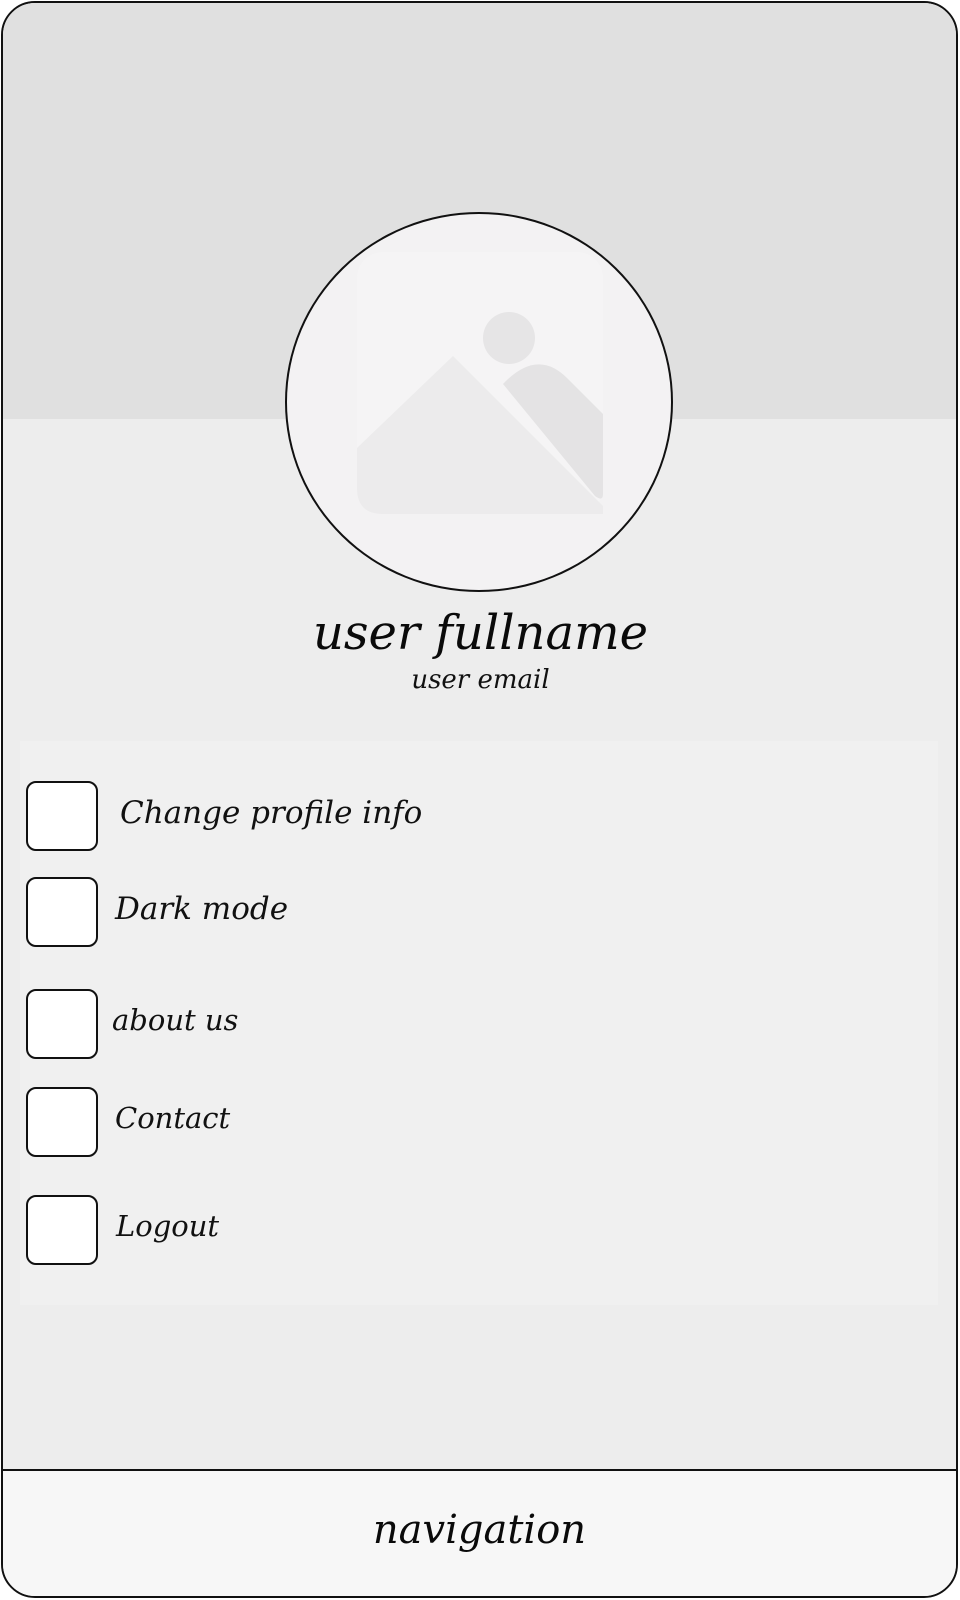  What do you see at coordinates (479, 1231) in the screenshot?
I see `menu-item-logout: Logout` at bounding box center [479, 1231].